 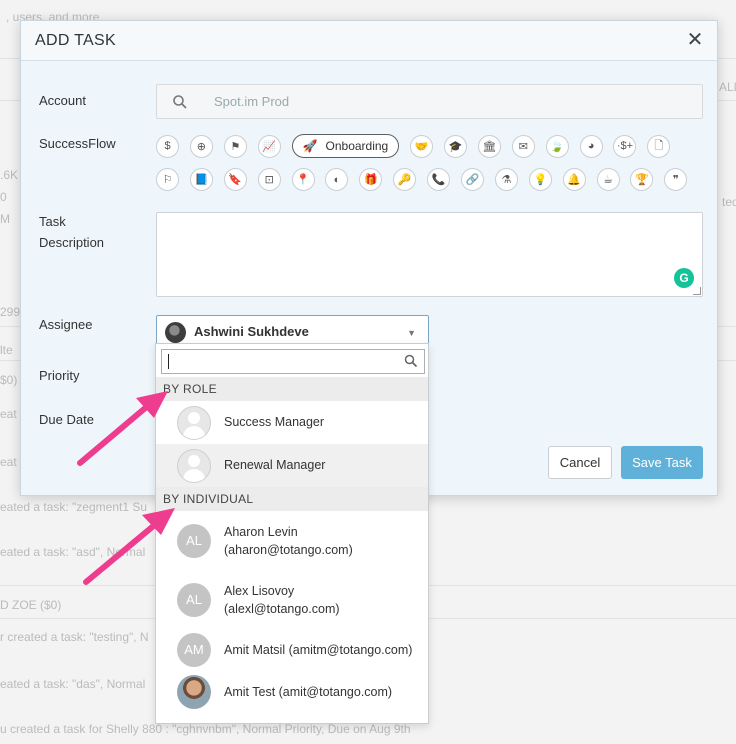 I want to click on modal-title: ADD TASK, so click(x=75, y=40).